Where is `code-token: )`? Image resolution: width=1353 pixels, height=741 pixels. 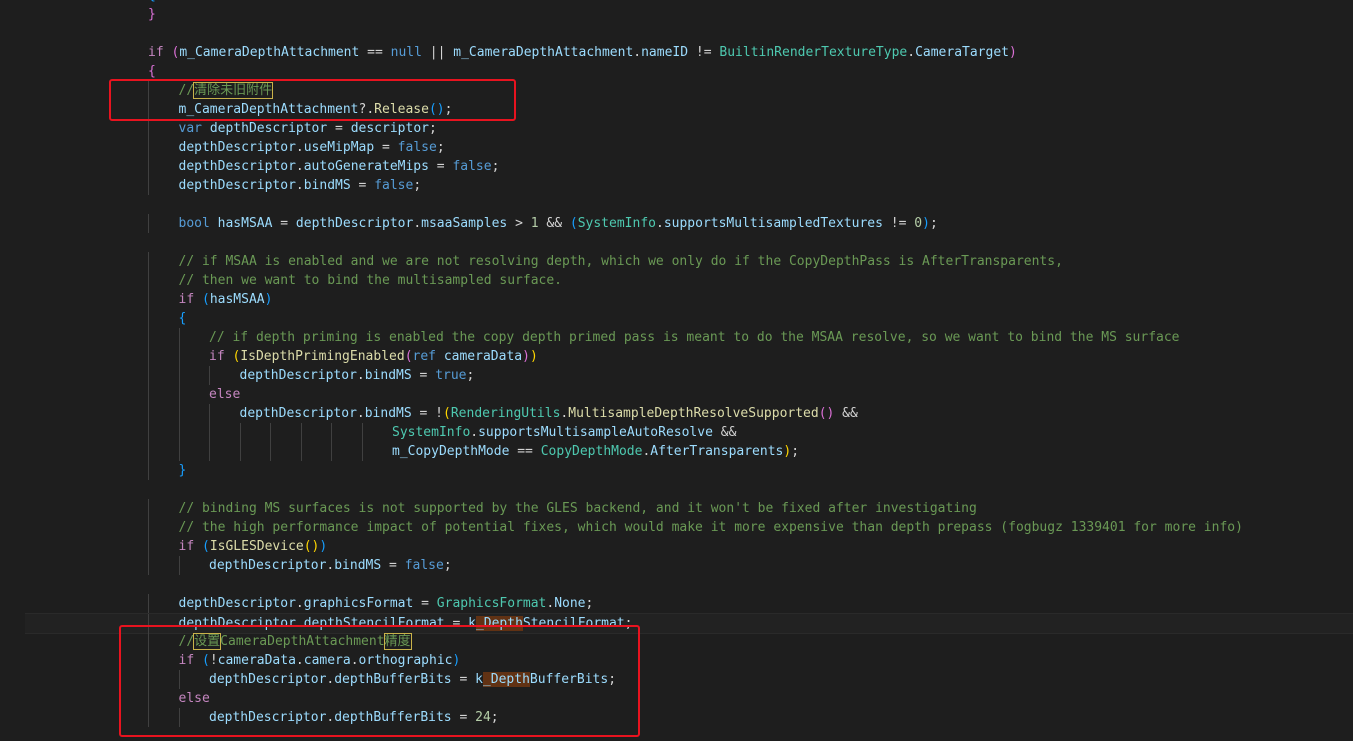 code-token: ) is located at coordinates (787, 451).